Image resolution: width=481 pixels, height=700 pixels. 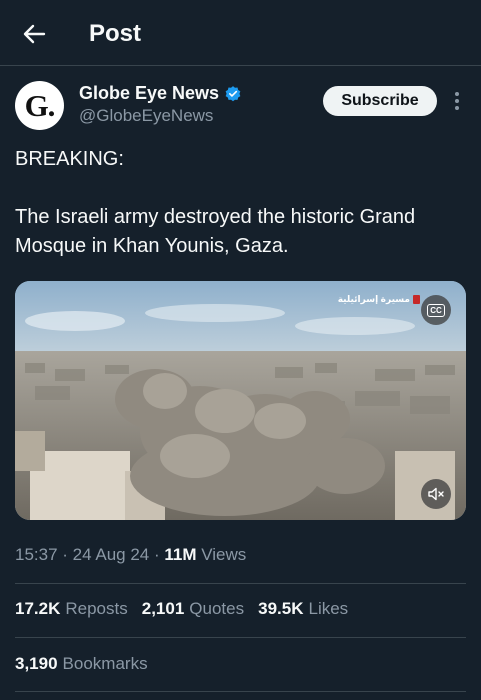 What do you see at coordinates (38, 608) in the screenshot?
I see `reposts-count: 17.2K` at bounding box center [38, 608].